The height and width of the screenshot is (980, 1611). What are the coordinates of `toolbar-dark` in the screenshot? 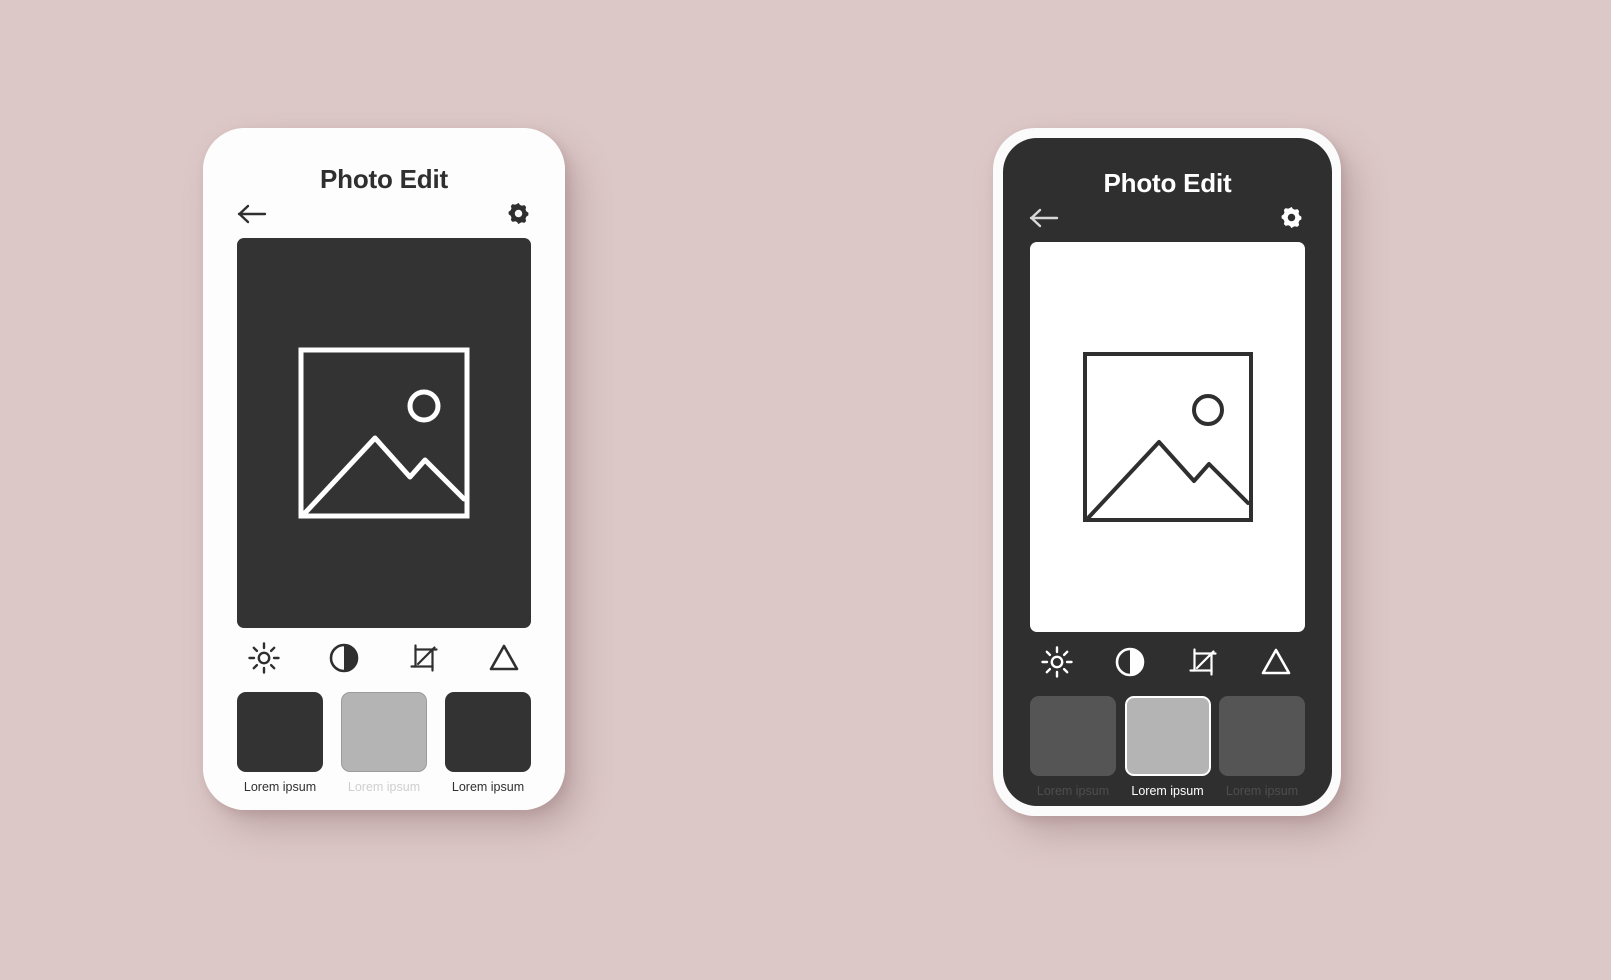 It's located at (1167, 655).